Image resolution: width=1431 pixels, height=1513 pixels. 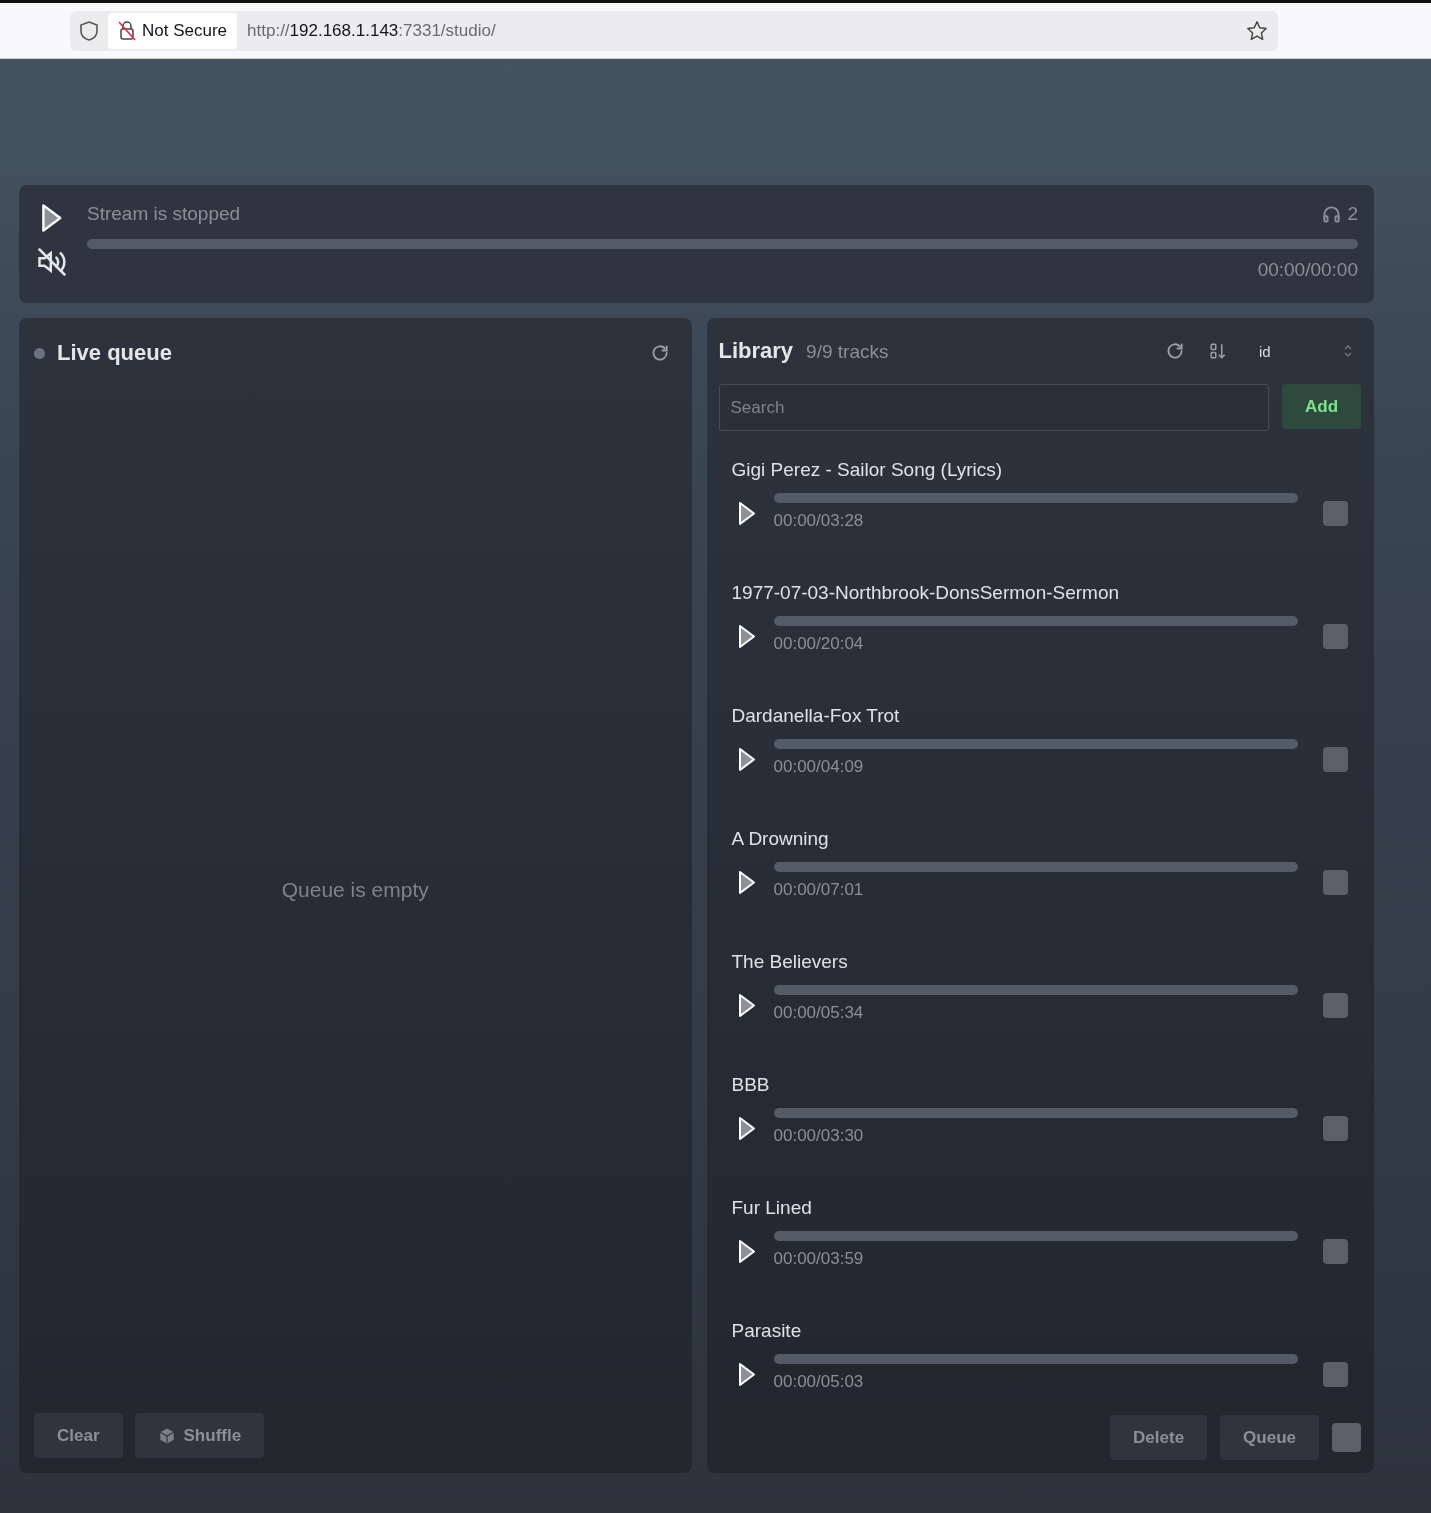 What do you see at coordinates (199, 1435) in the screenshot?
I see `shuffle-button: Shuffle` at bounding box center [199, 1435].